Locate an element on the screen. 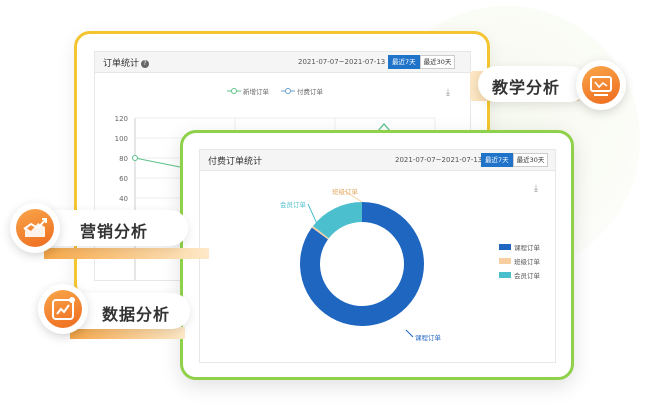 This screenshot has width=649, height=407. marketing-analysis-label: 营销分析 is located at coordinates (114, 231).